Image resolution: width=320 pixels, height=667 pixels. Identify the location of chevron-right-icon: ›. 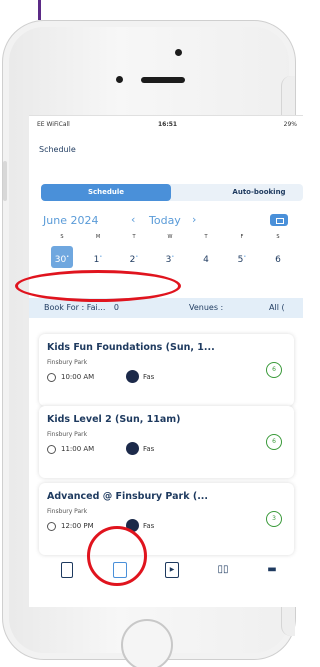
(194, 219).